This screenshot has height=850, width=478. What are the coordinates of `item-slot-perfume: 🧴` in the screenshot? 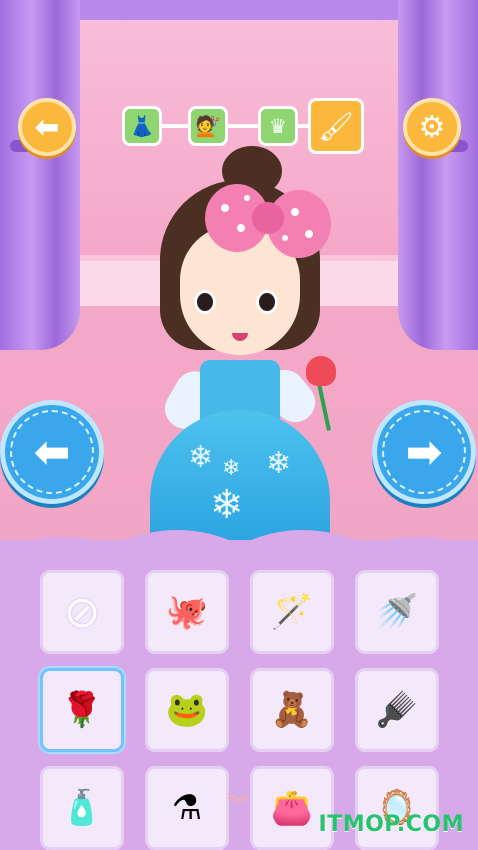 It's located at (82, 808).